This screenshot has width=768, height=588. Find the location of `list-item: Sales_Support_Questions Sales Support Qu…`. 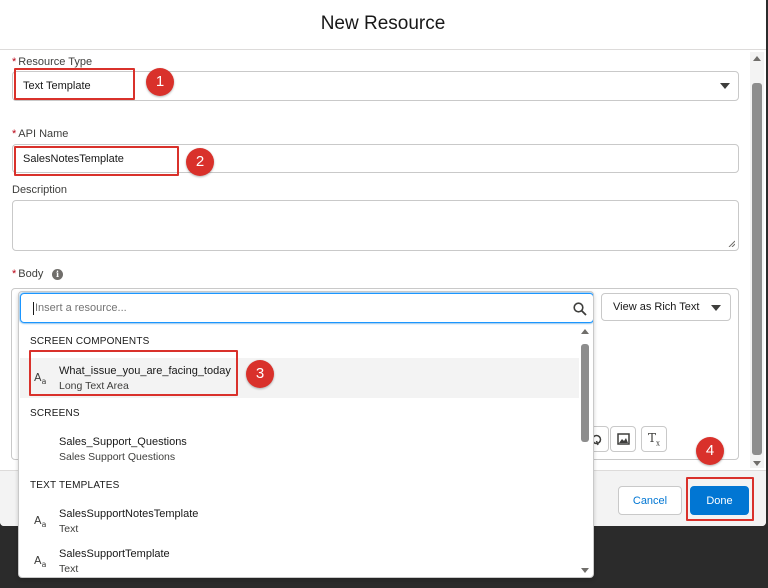

list-item: Sales_Support_Questions Sales Support Qu… is located at coordinates (299, 449).